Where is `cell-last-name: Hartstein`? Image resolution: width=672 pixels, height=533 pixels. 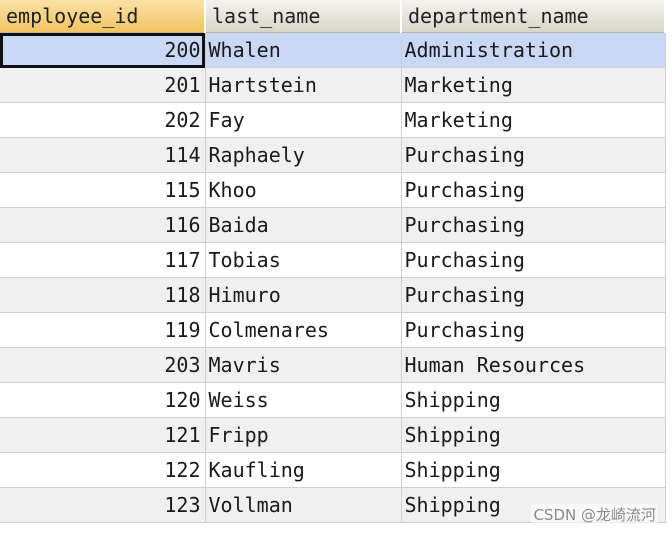
cell-last-name: Hartstein is located at coordinates (303, 85).